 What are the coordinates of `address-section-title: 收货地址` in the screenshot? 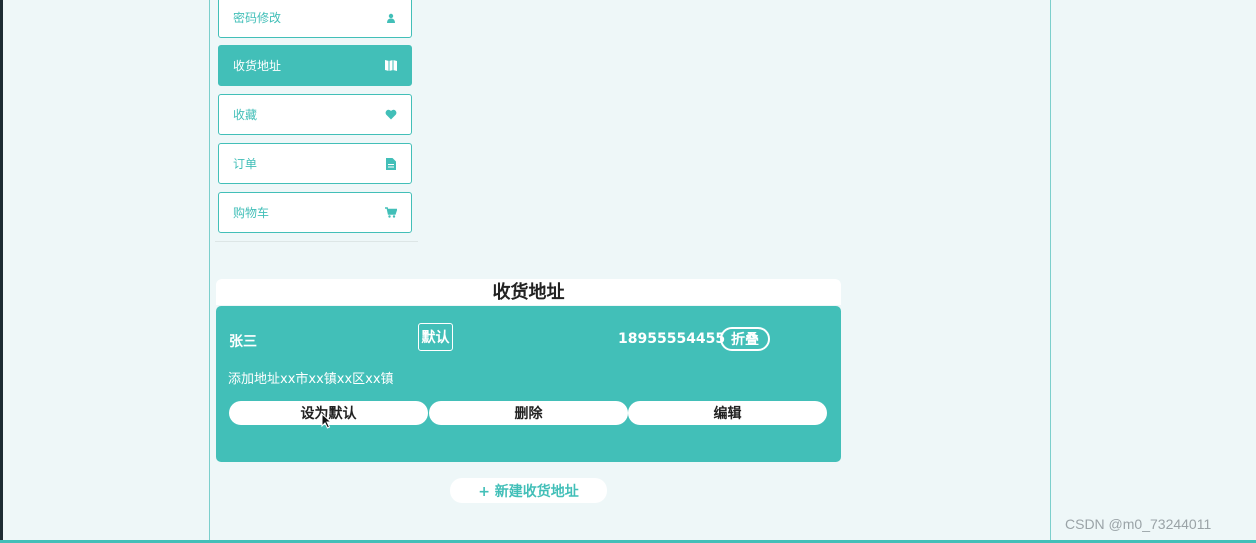 It's located at (528, 292).